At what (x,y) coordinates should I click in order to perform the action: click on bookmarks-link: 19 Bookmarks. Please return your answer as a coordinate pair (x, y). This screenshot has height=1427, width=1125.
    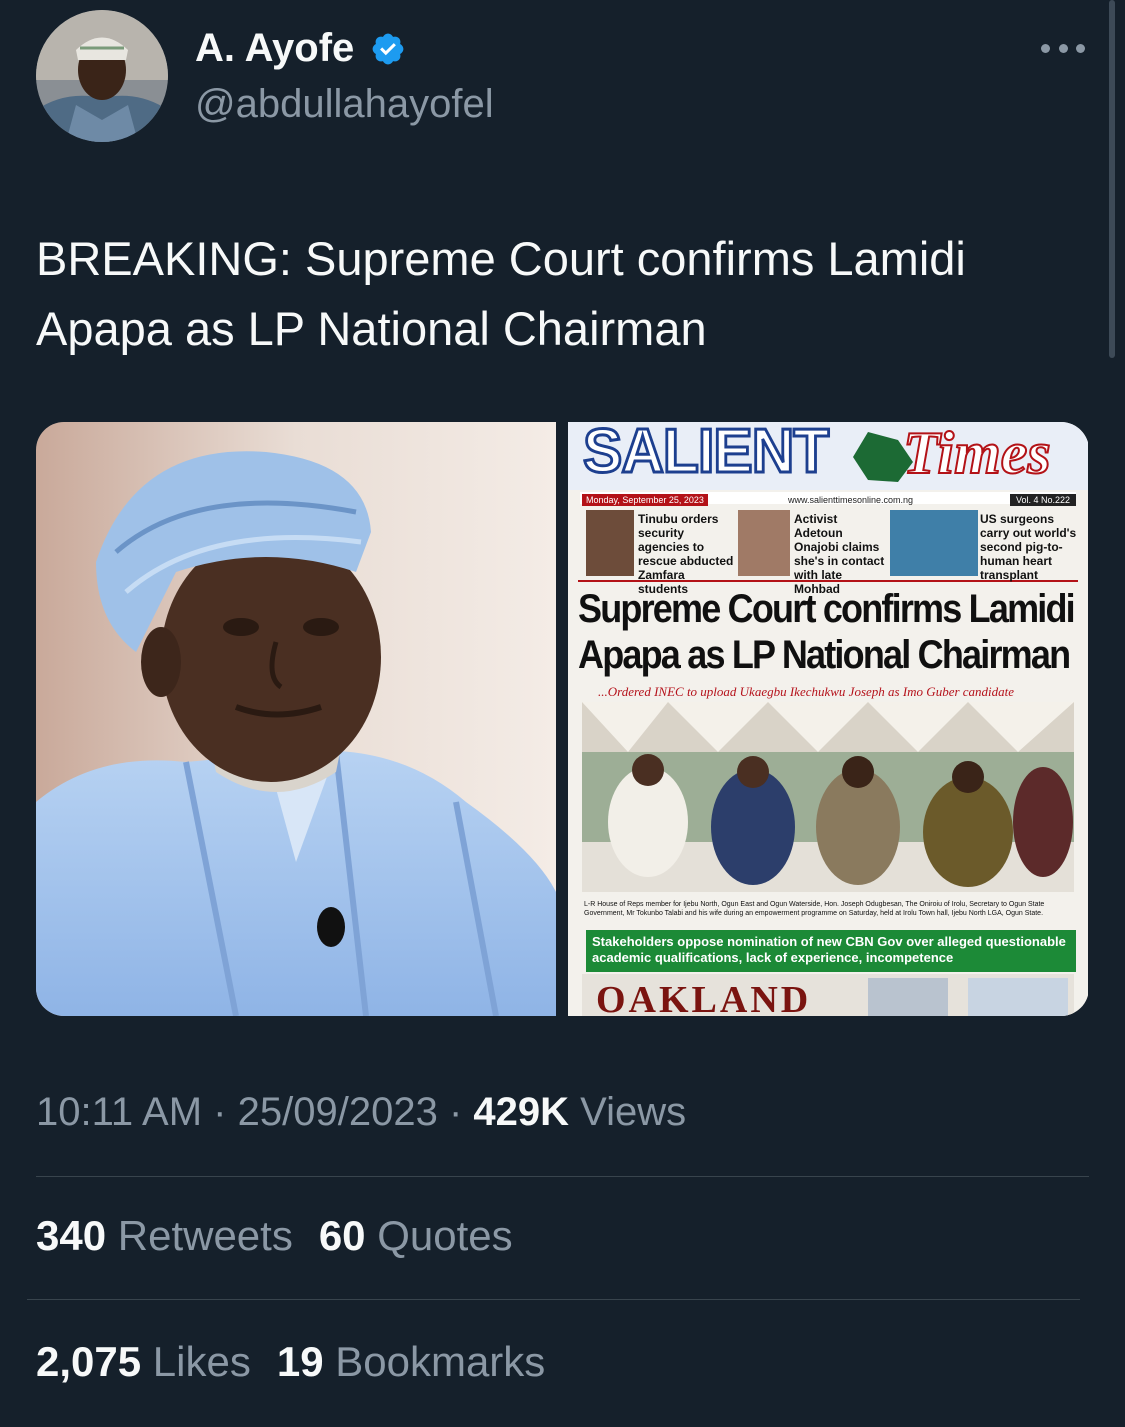
    Looking at the image, I should click on (411, 1361).